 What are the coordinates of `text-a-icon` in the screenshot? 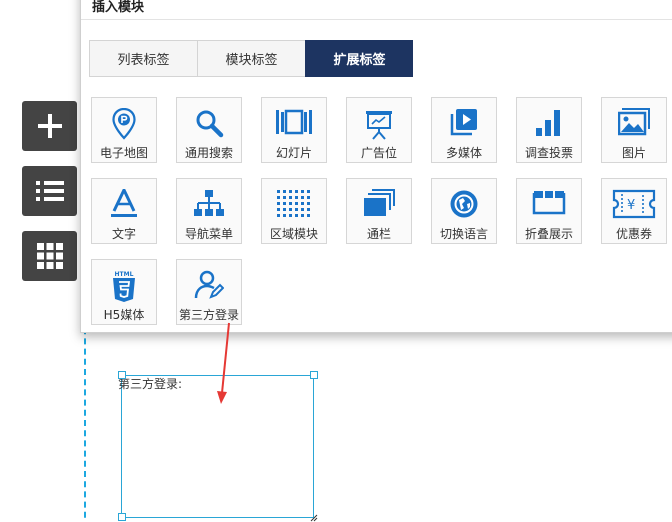 It's located at (124, 203).